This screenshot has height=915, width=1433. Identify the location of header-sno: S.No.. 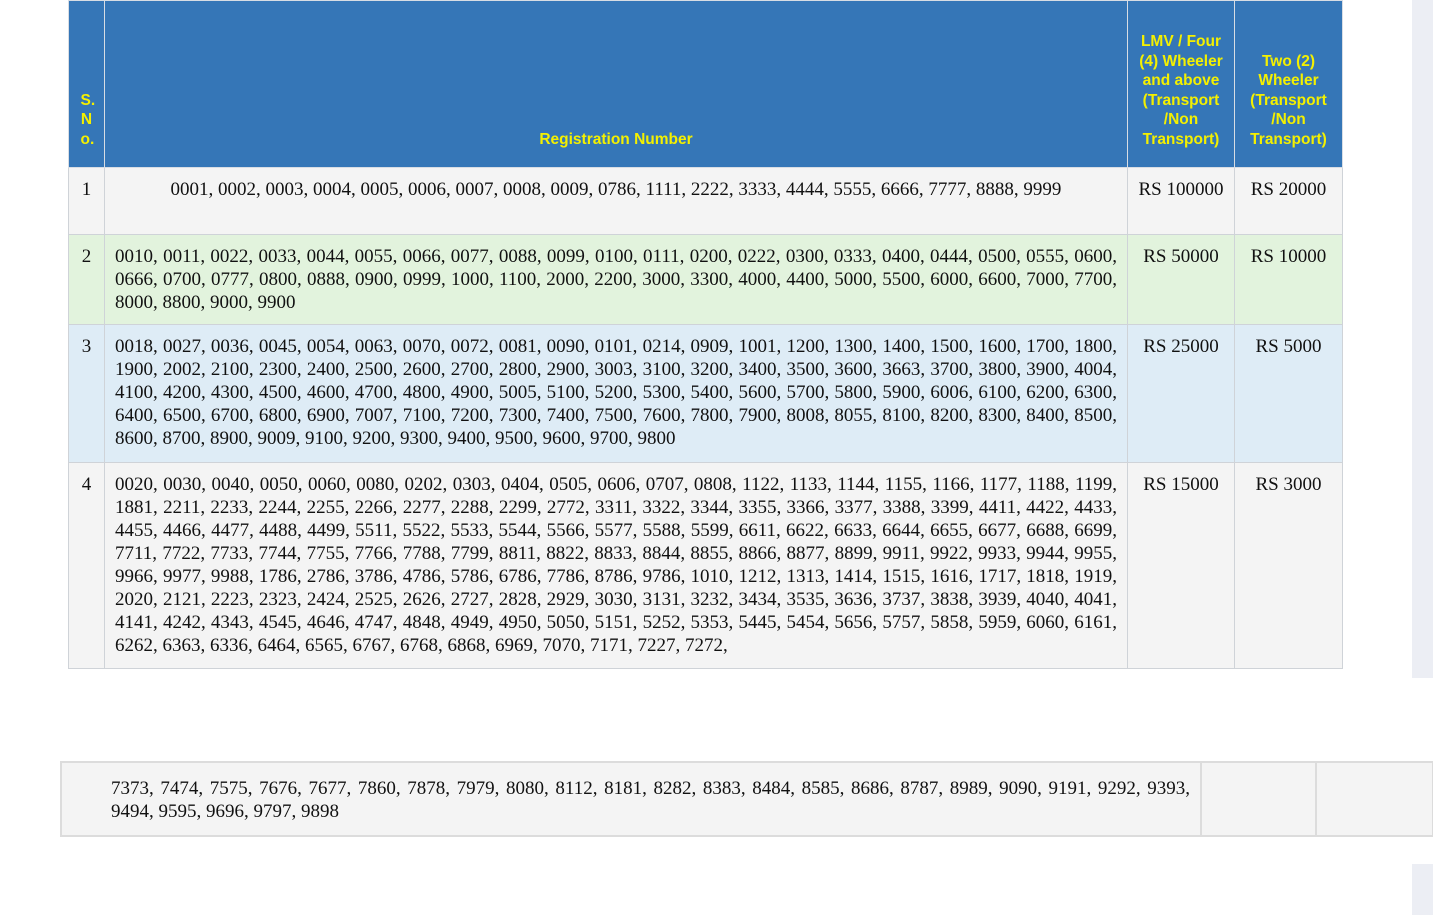
(86, 84).